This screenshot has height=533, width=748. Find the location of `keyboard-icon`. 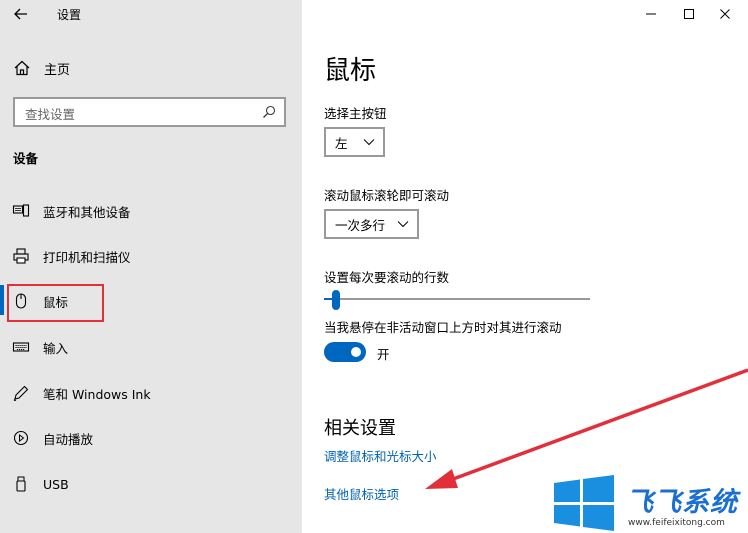

keyboard-icon is located at coordinates (21, 347).